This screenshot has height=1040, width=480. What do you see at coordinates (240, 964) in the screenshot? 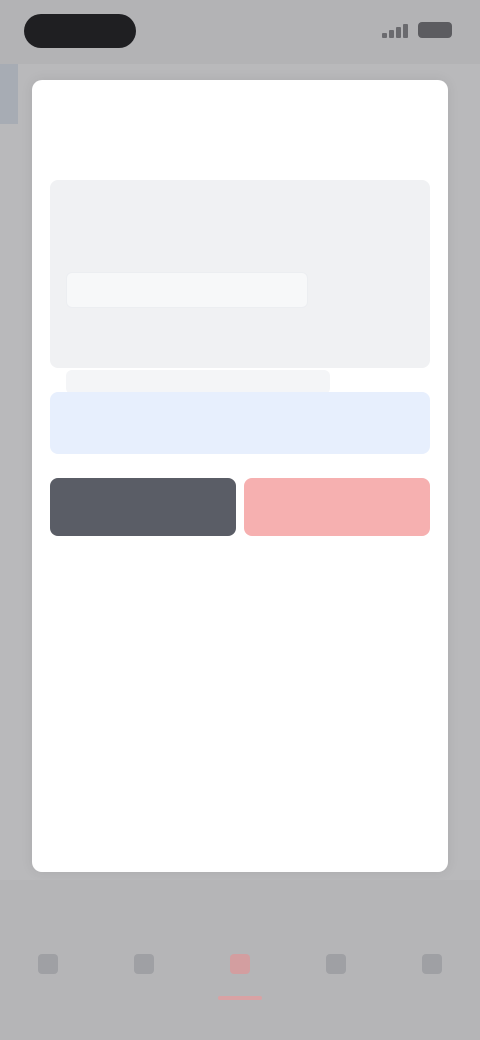
I see `center-icon` at bounding box center [240, 964].